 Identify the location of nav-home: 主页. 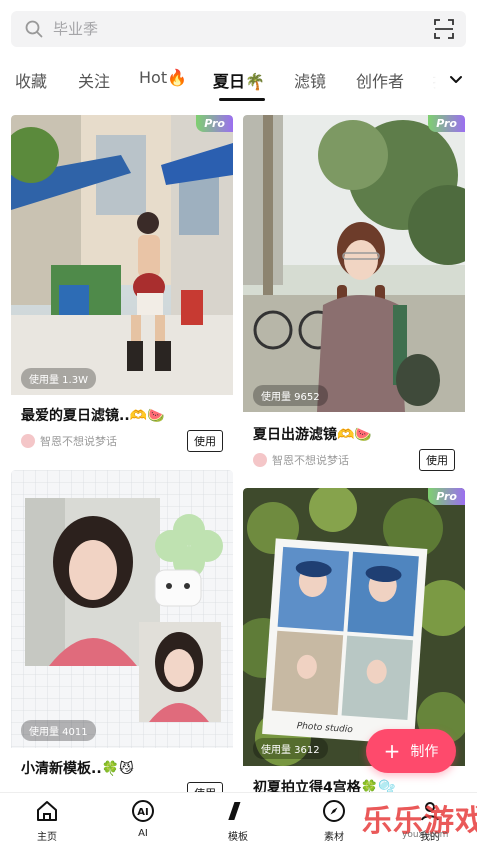
(47, 821).